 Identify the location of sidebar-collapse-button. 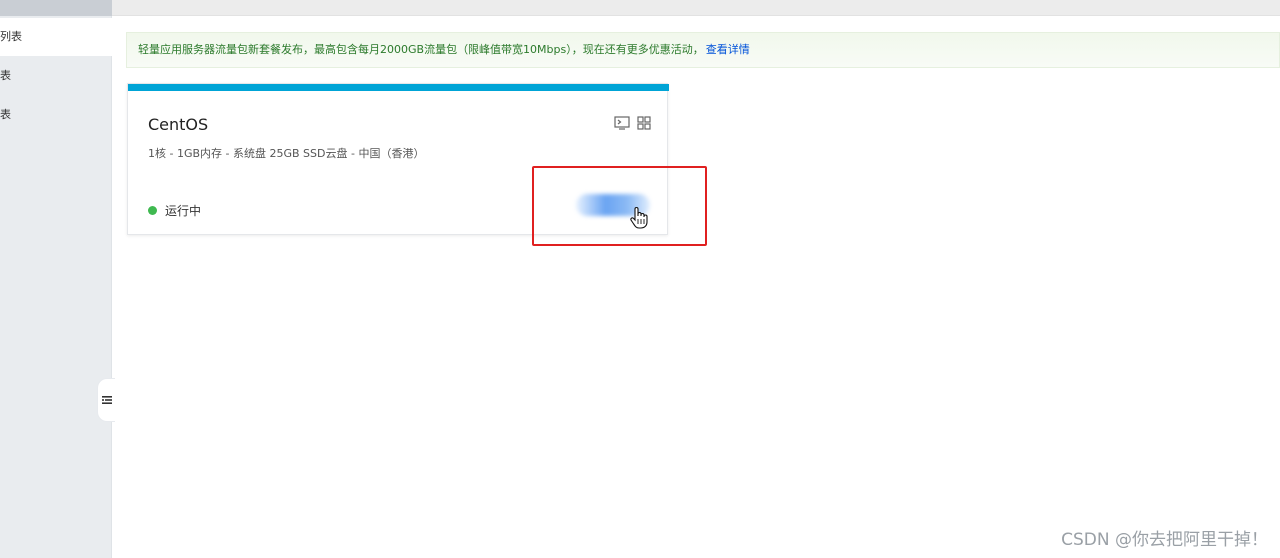
(106, 400).